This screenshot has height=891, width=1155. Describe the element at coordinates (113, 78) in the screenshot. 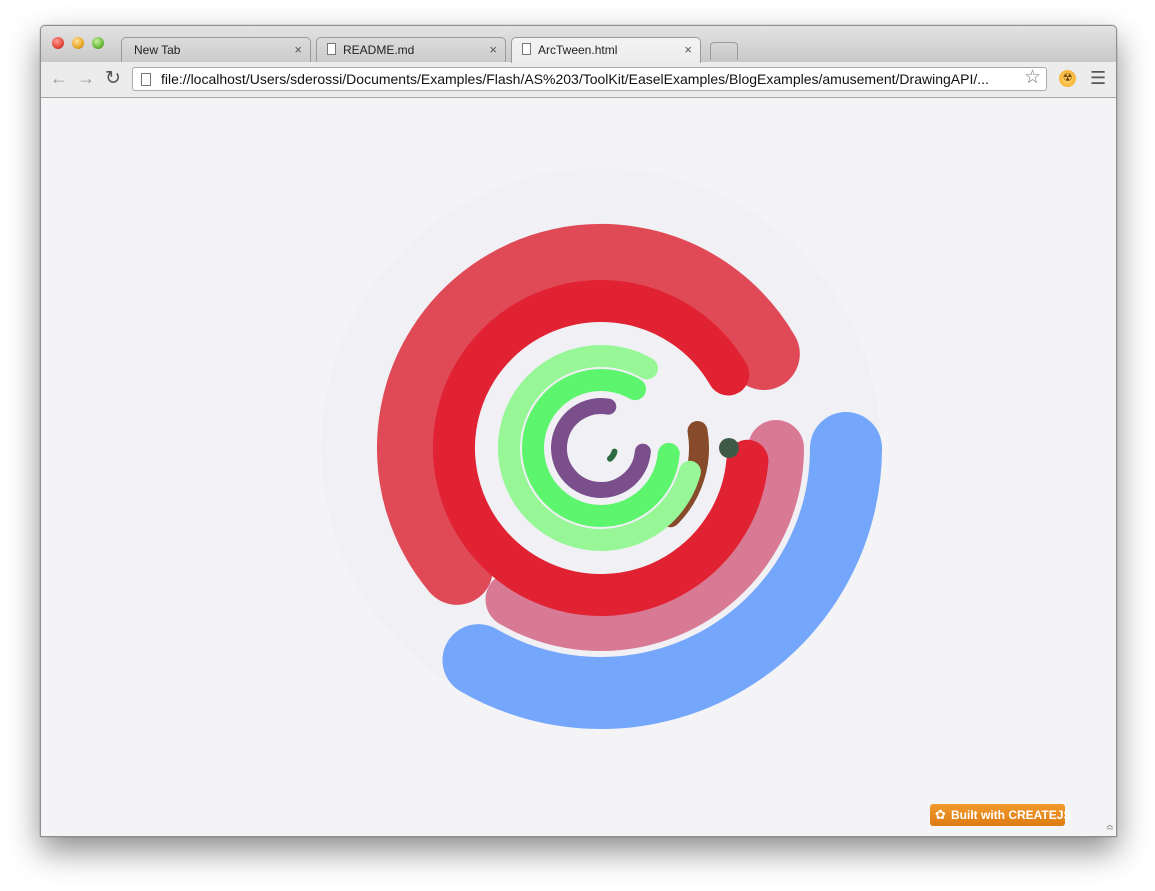

I see `reload-icon: ↻` at that location.